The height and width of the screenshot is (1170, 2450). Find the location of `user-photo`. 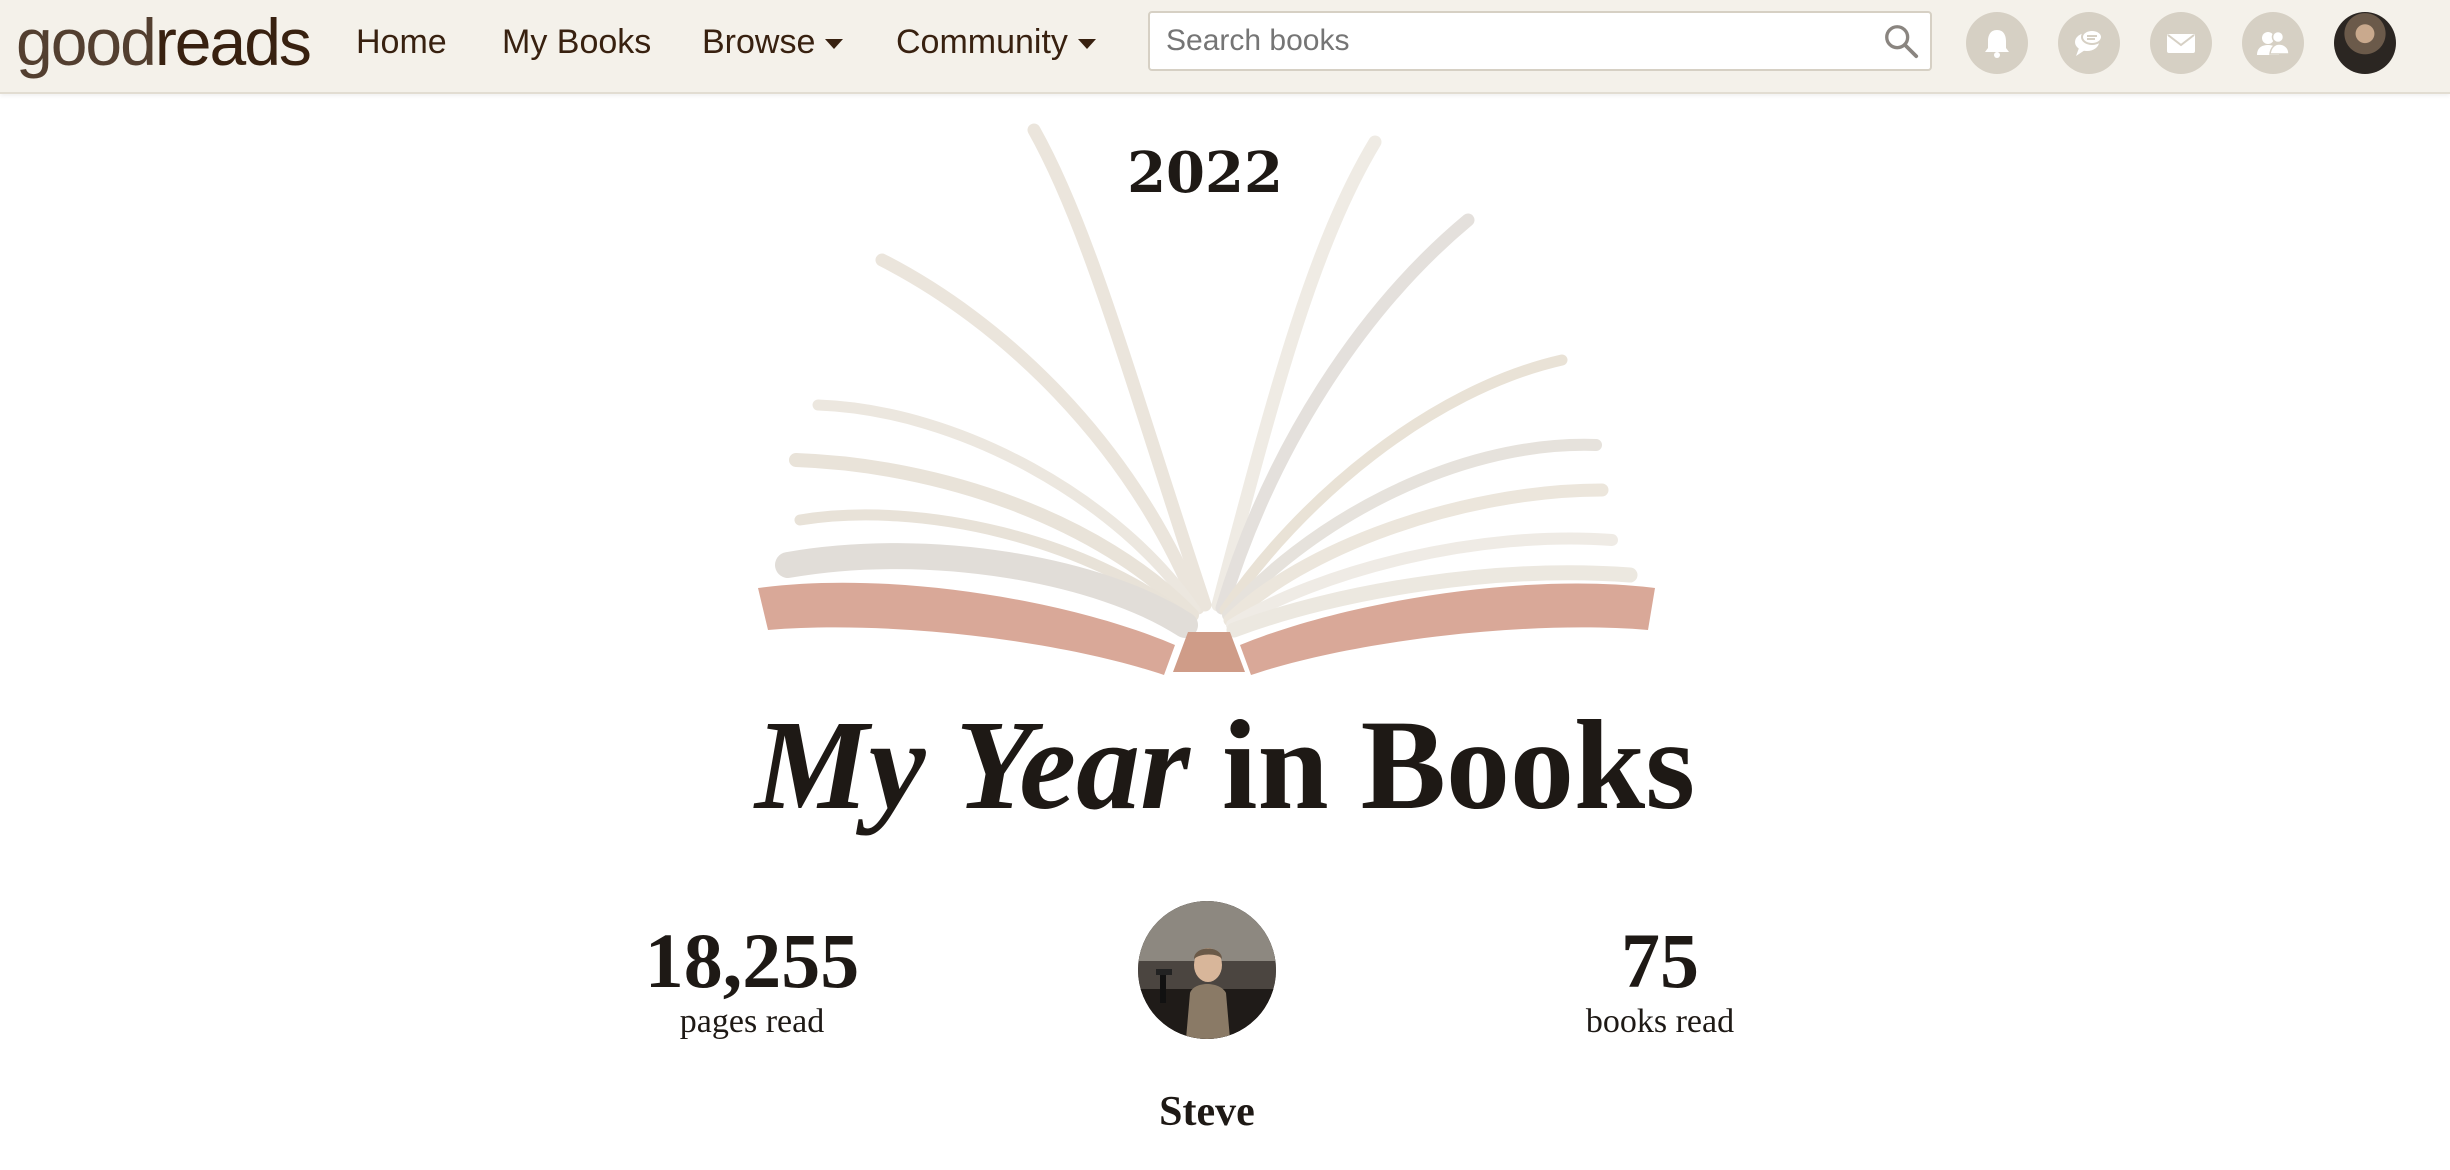

user-photo is located at coordinates (1207, 970).